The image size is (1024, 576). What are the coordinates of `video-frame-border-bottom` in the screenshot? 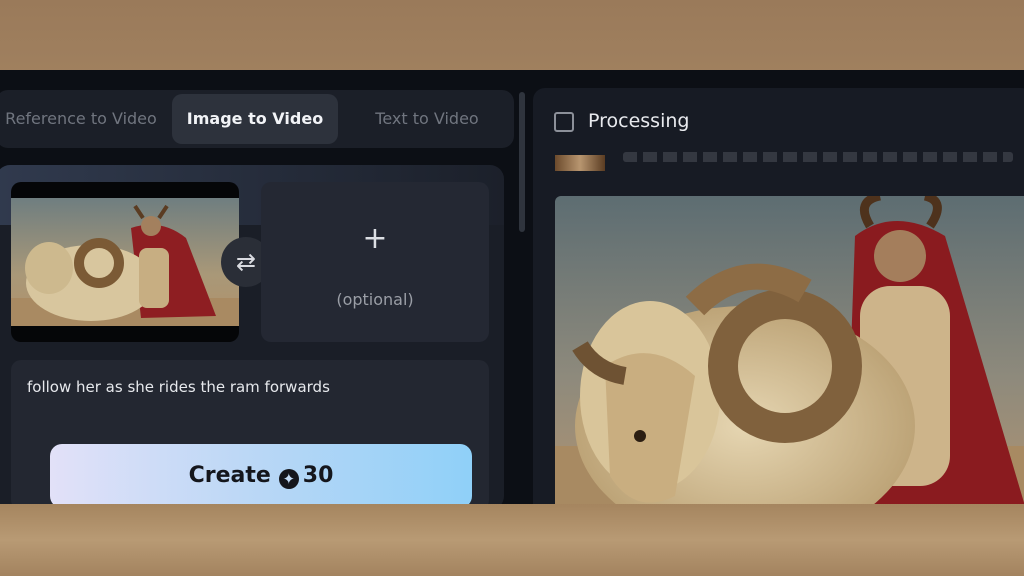 It's located at (512, 540).